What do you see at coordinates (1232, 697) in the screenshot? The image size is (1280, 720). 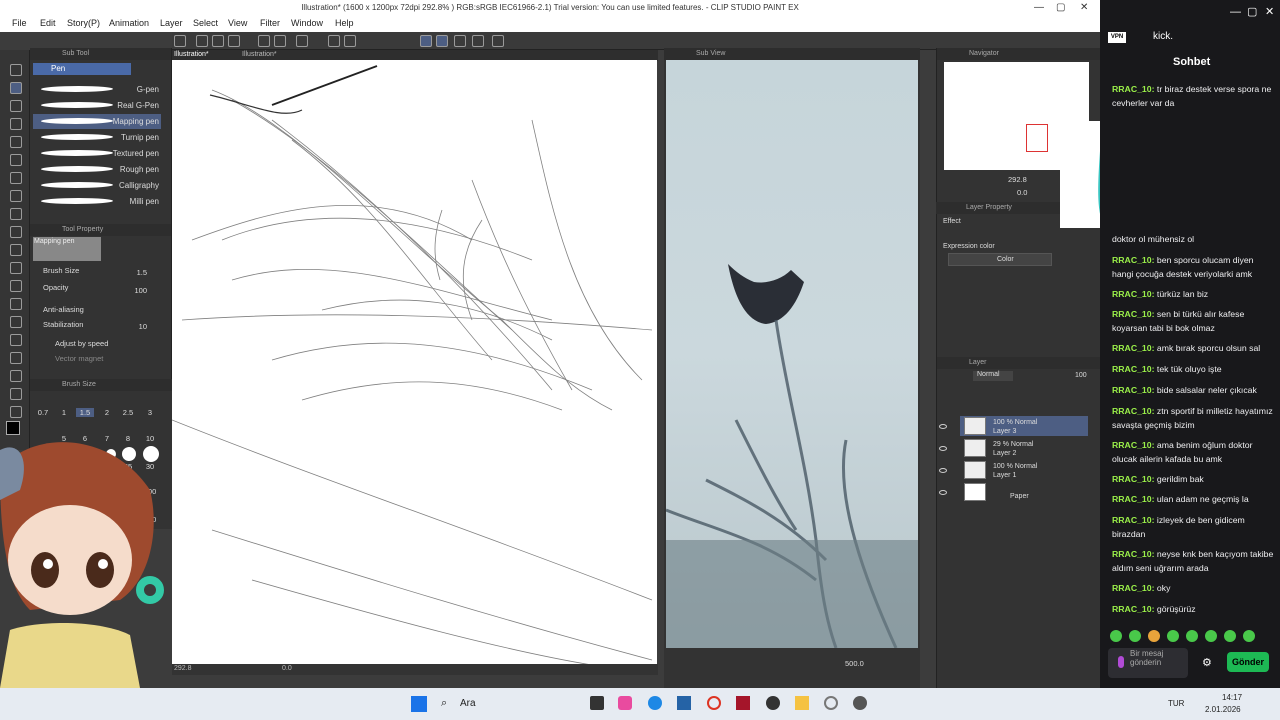 I see `clock-time: 14:17` at bounding box center [1232, 697].